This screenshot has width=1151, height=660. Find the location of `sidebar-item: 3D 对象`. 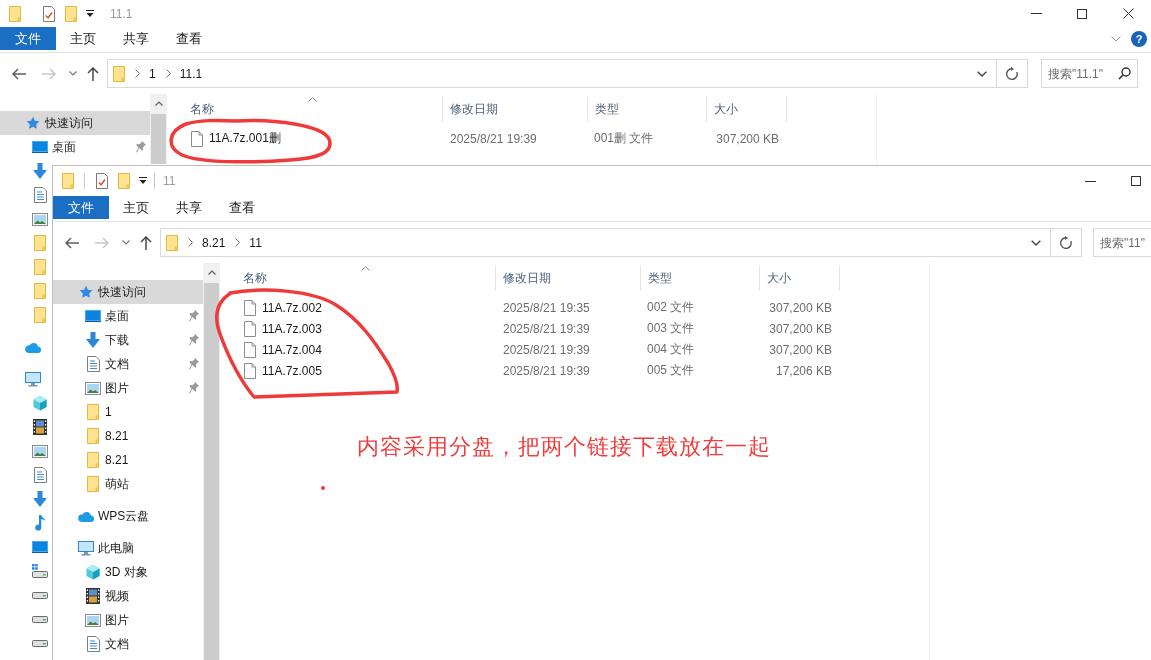

sidebar-item: 3D 对象 is located at coordinates (128, 572).